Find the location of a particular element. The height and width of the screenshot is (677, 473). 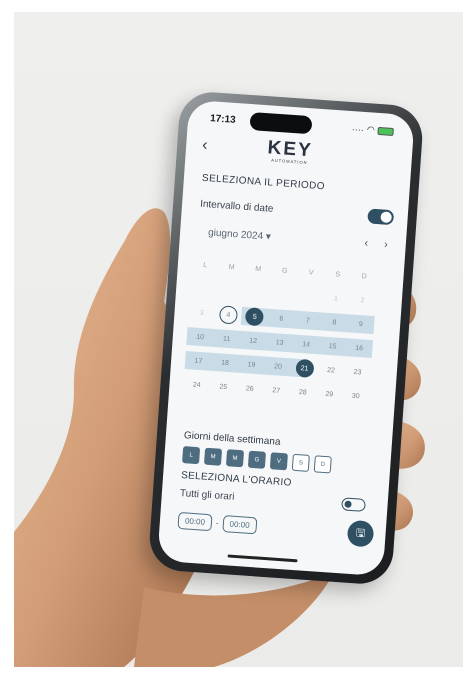

calendar-day: 28 is located at coordinates (302, 392).